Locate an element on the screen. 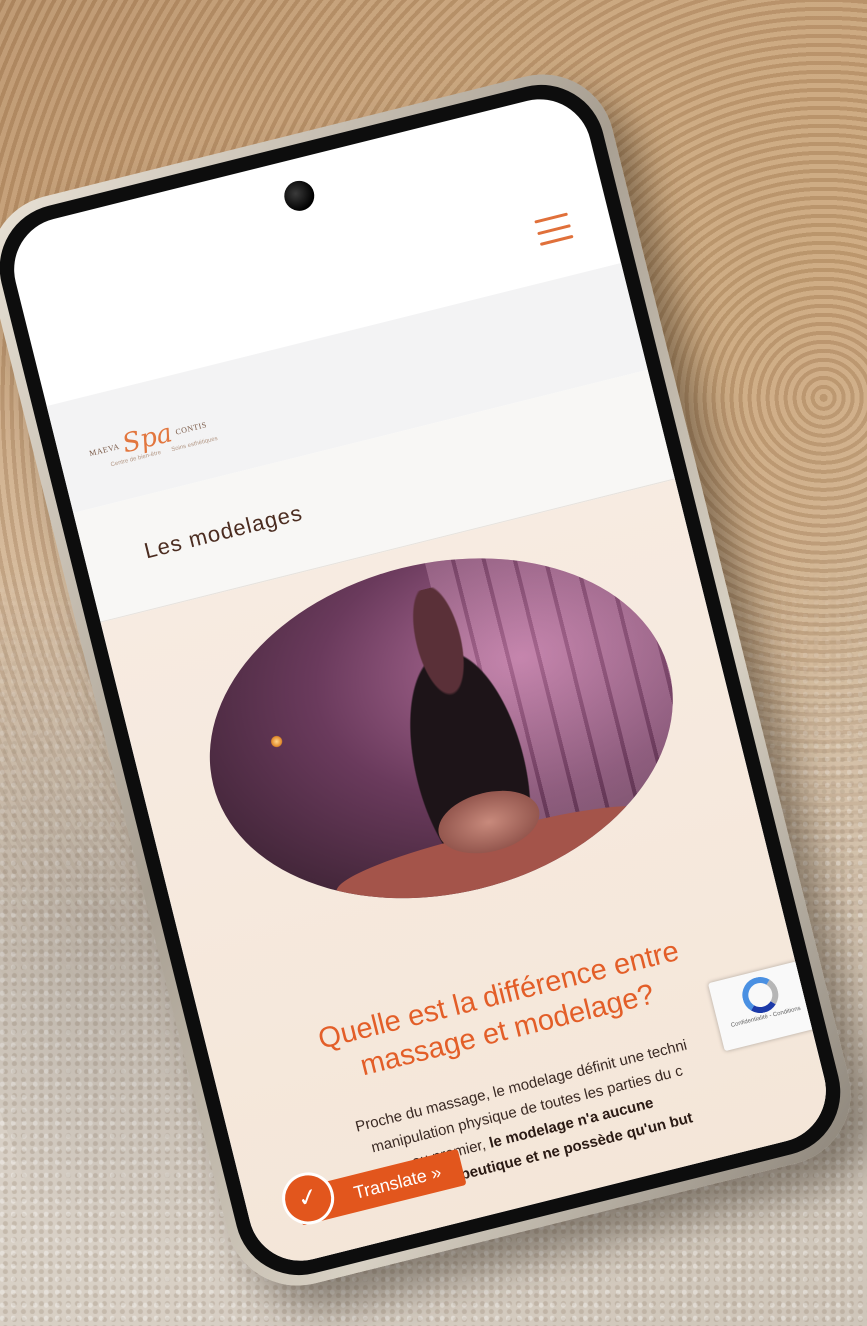 The width and height of the screenshot is (867, 1326). recaptcha-icon is located at coordinates (760, 995).